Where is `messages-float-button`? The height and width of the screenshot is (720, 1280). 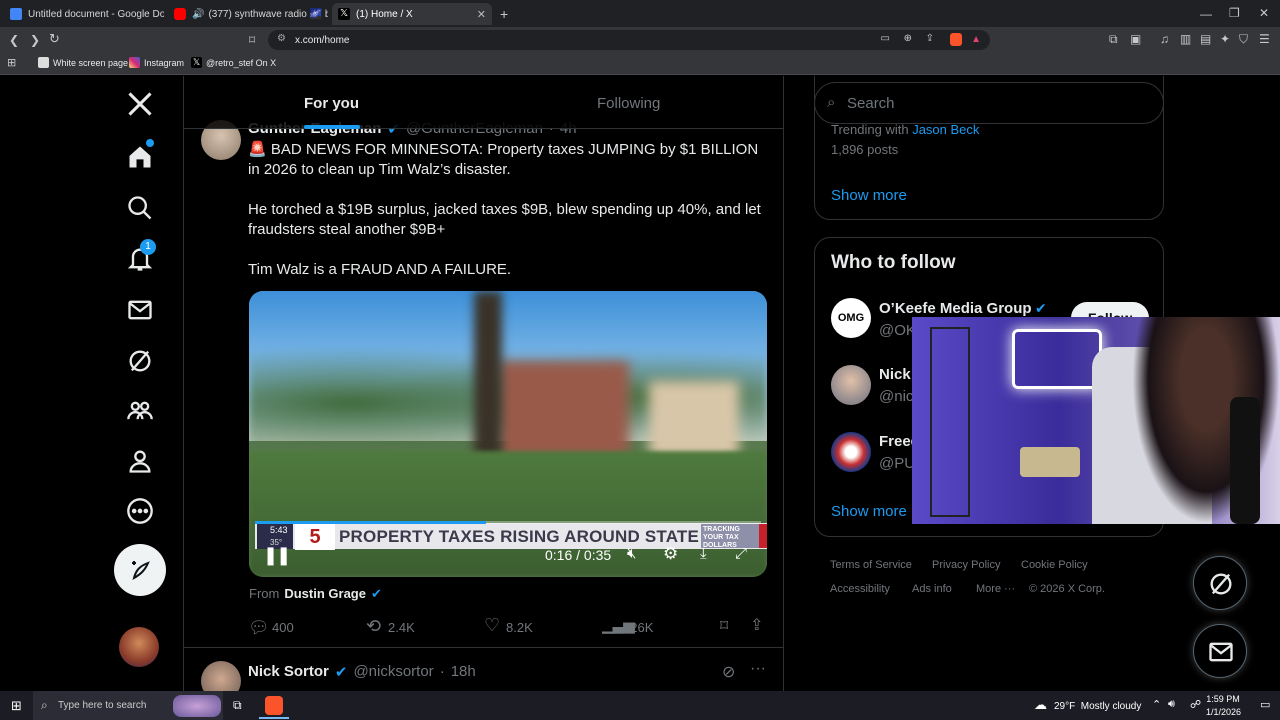 messages-float-button is located at coordinates (1220, 651).